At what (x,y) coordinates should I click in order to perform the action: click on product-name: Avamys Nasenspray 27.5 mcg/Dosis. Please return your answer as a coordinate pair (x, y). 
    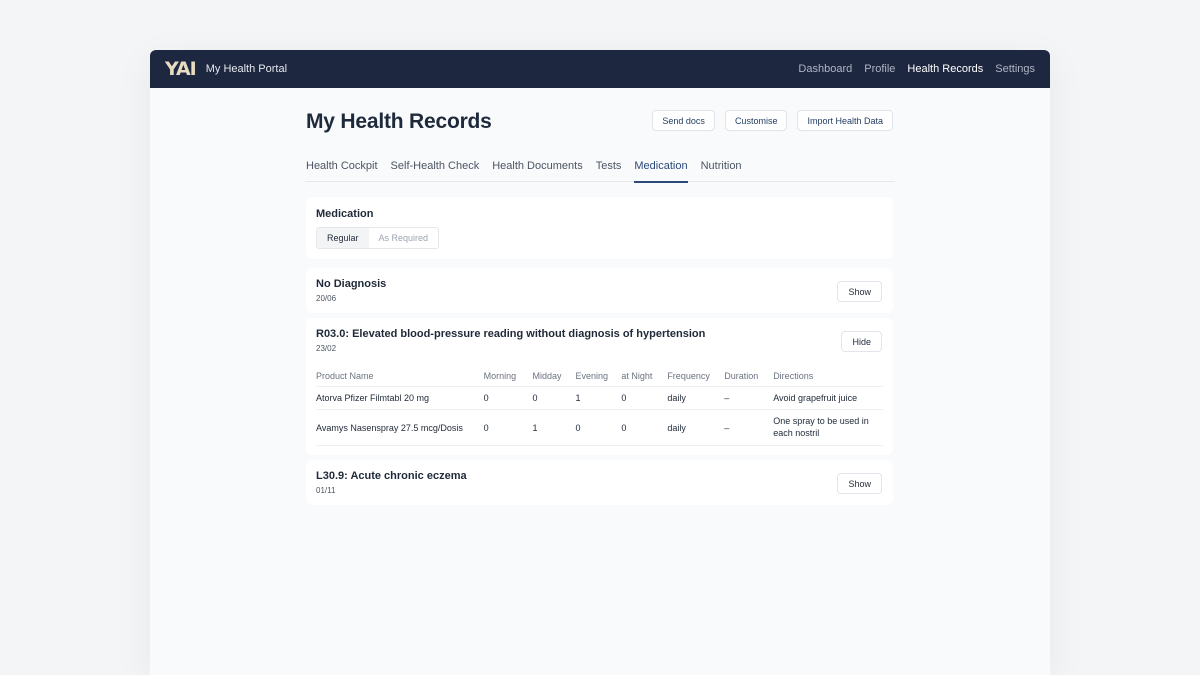
    Looking at the image, I should click on (400, 428).